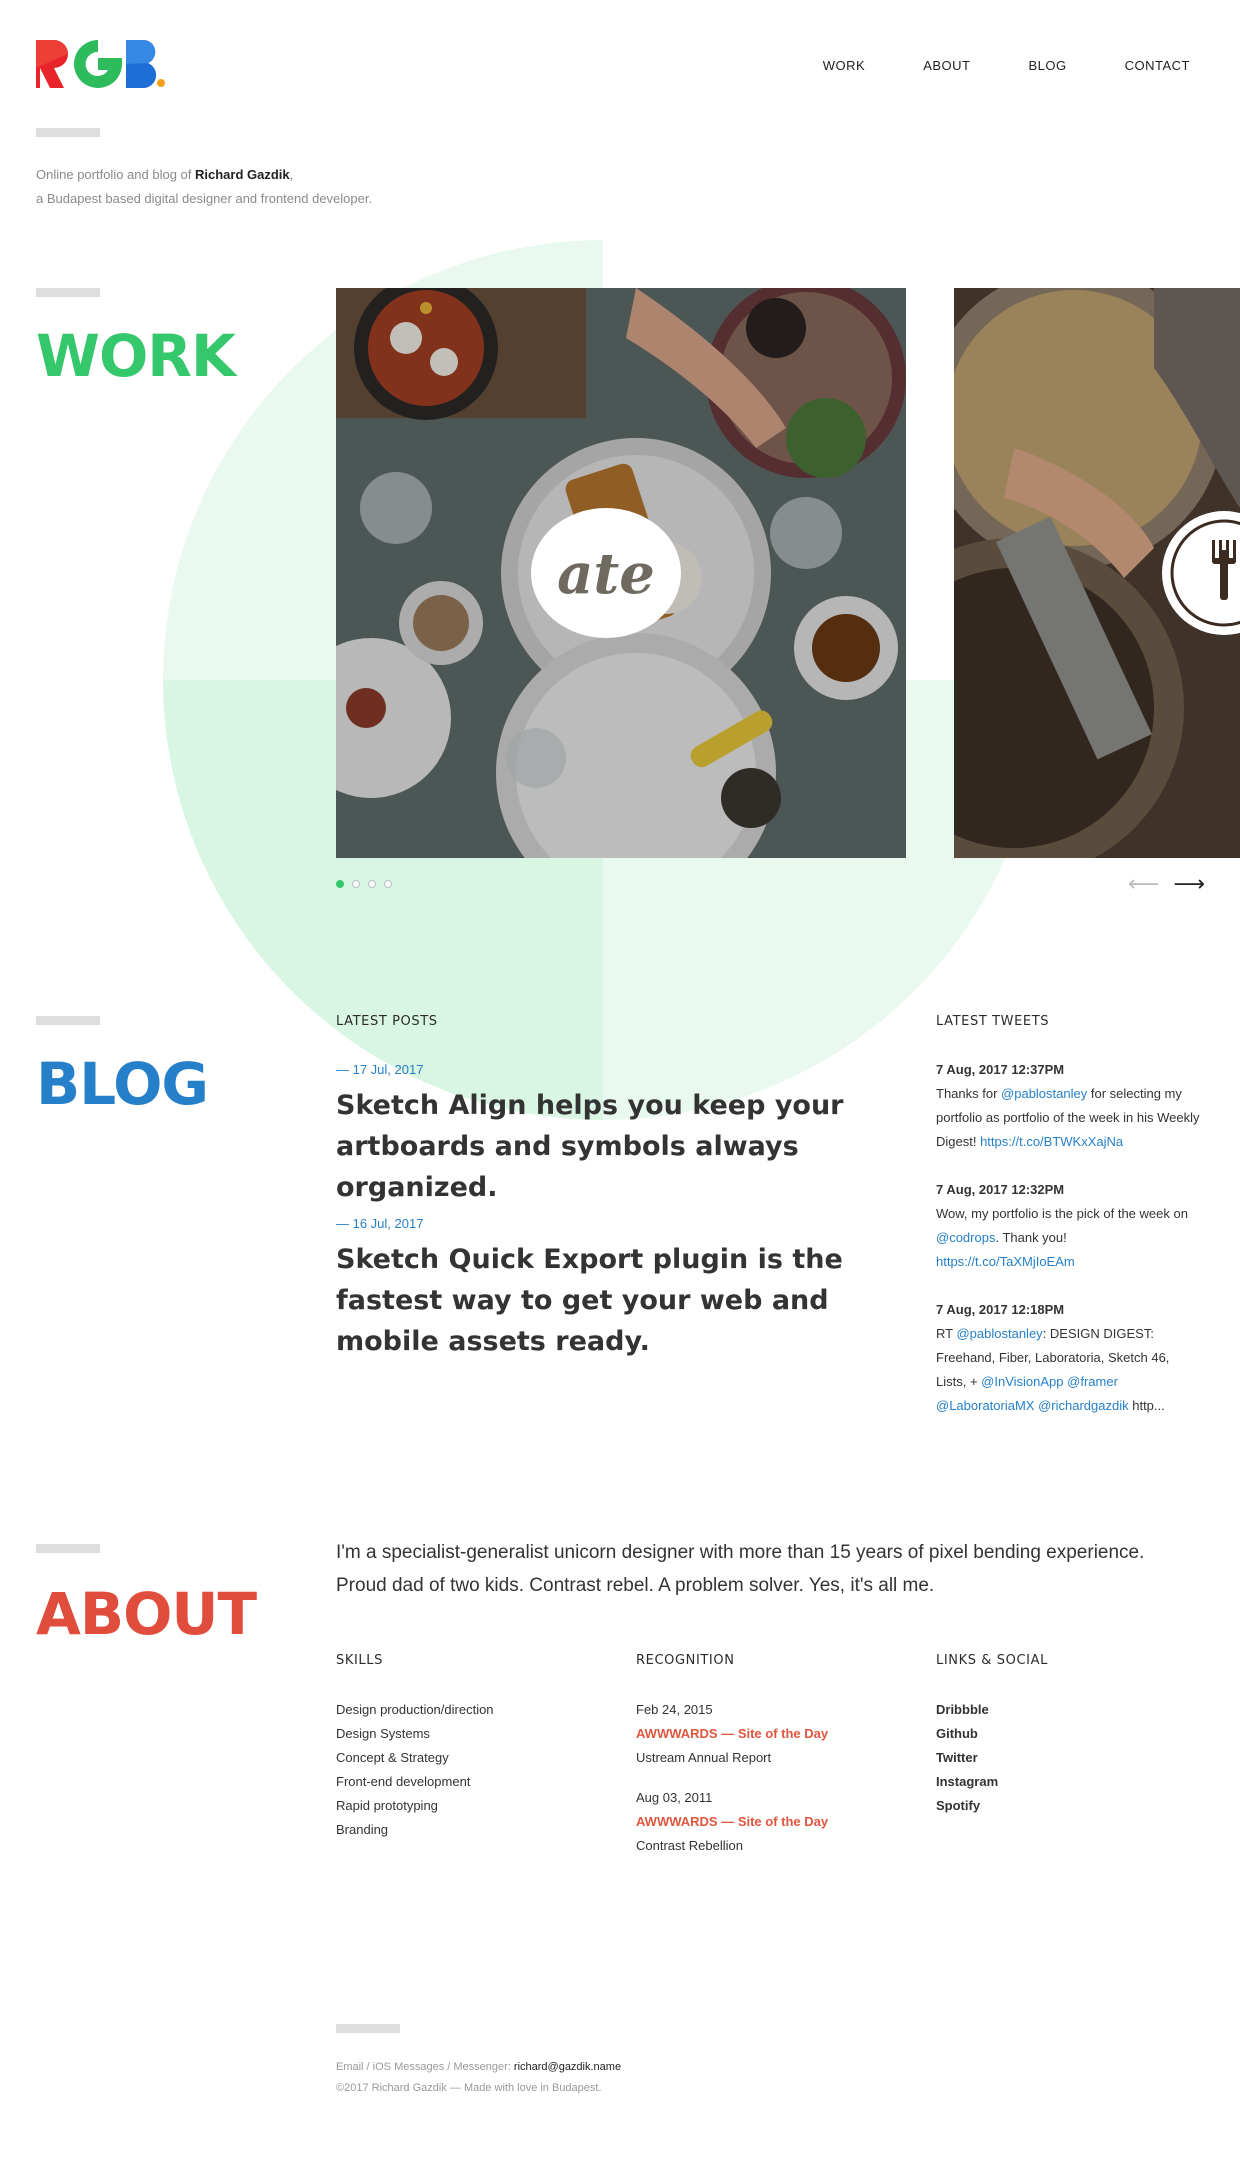 Image resolution: width=1240 pixels, height=2169 pixels. Describe the element at coordinates (704, 1757) in the screenshot. I see `recognition-project: Ustream Annual Report` at that location.